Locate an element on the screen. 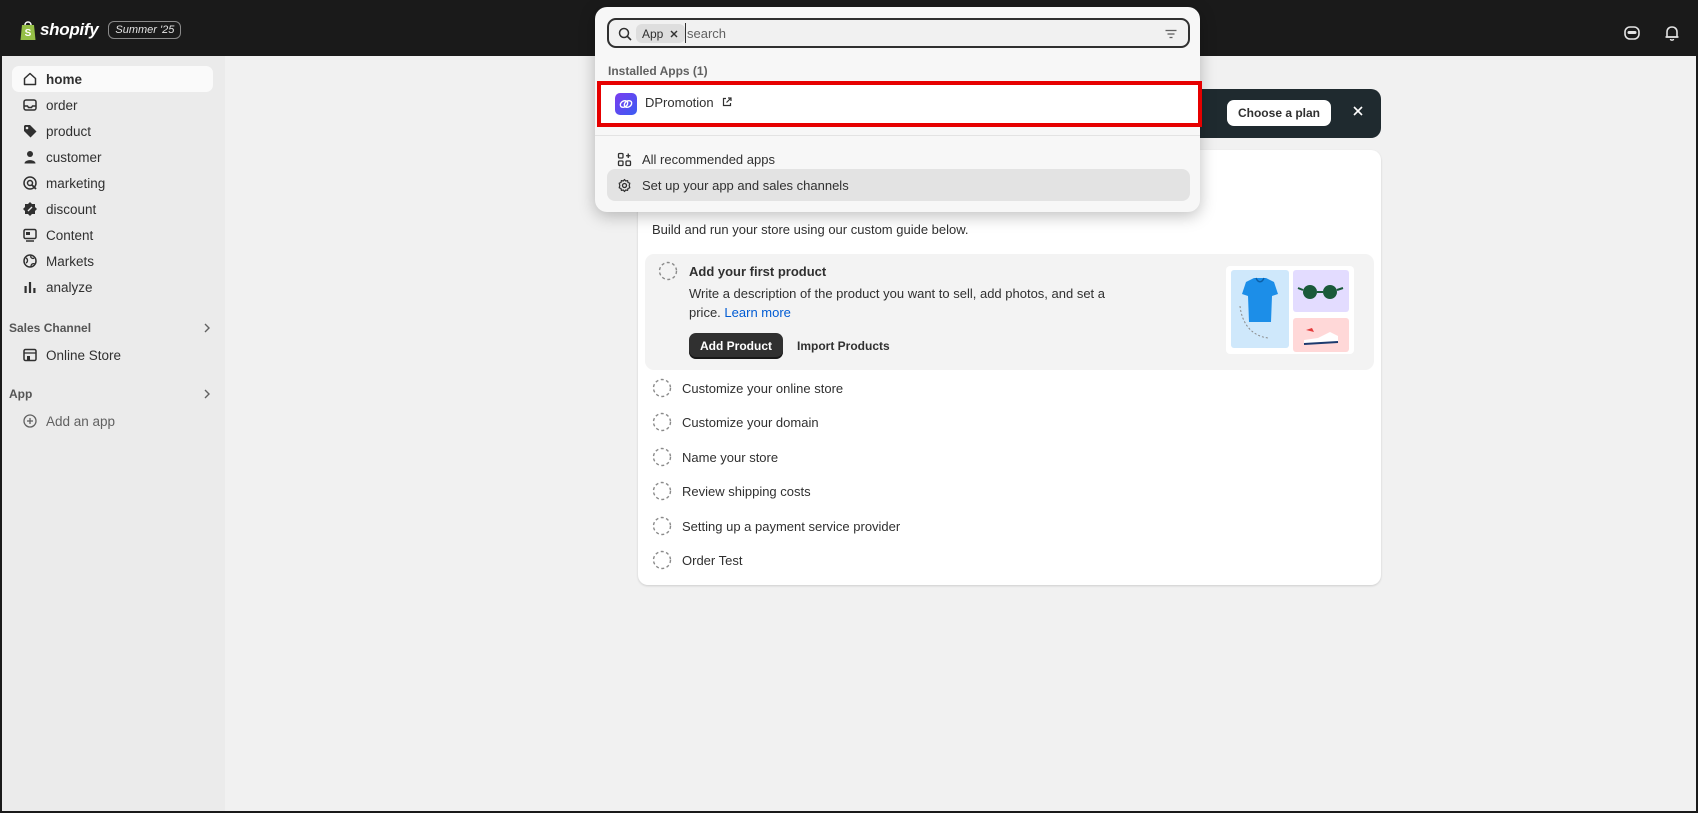 The image size is (1698, 813). sidebar-item-label: discount is located at coordinates (71, 209).